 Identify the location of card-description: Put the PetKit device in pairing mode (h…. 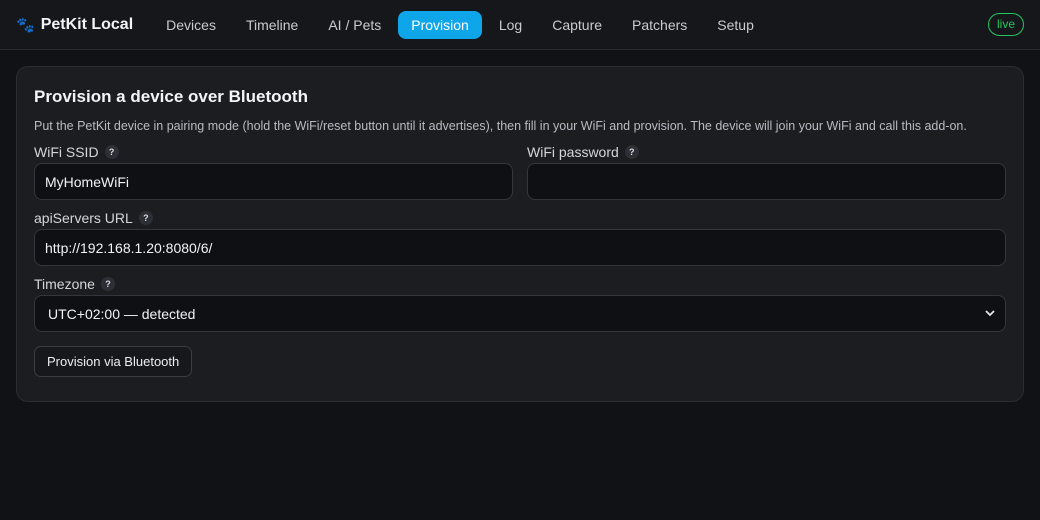
(500, 126).